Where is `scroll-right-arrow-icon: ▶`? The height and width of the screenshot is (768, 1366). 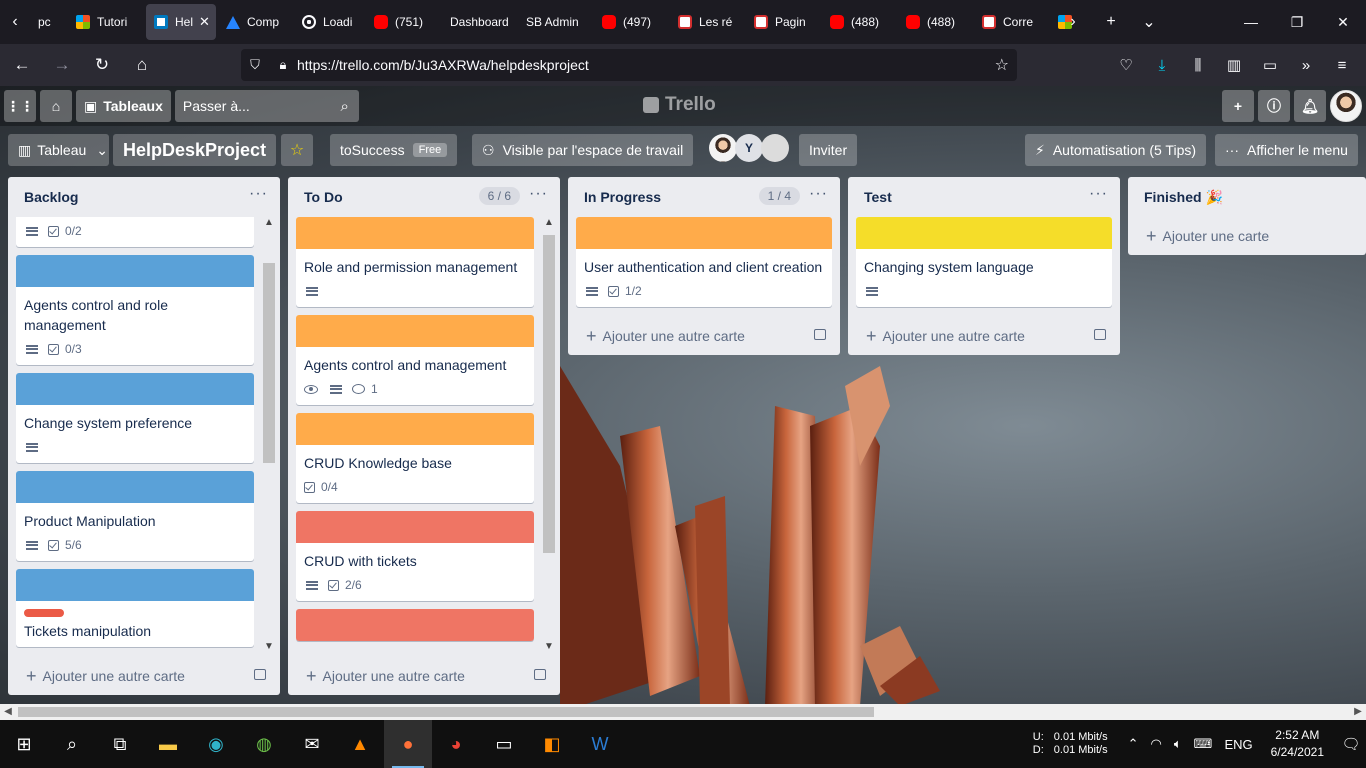 scroll-right-arrow-icon: ▶ is located at coordinates (1358, 712).